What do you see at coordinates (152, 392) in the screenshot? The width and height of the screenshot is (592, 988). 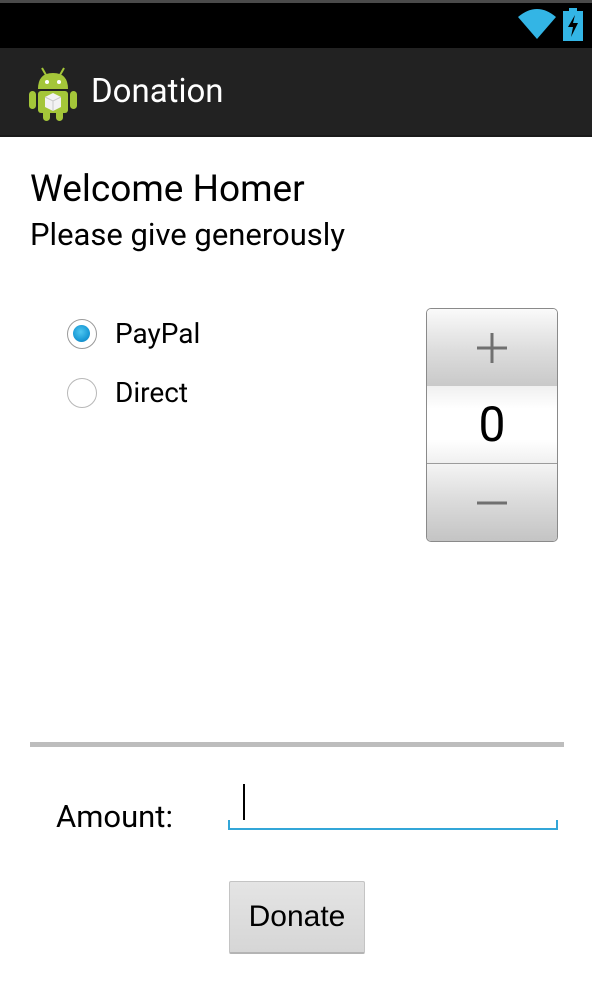 I see `radio-direct-label: Direct` at bounding box center [152, 392].